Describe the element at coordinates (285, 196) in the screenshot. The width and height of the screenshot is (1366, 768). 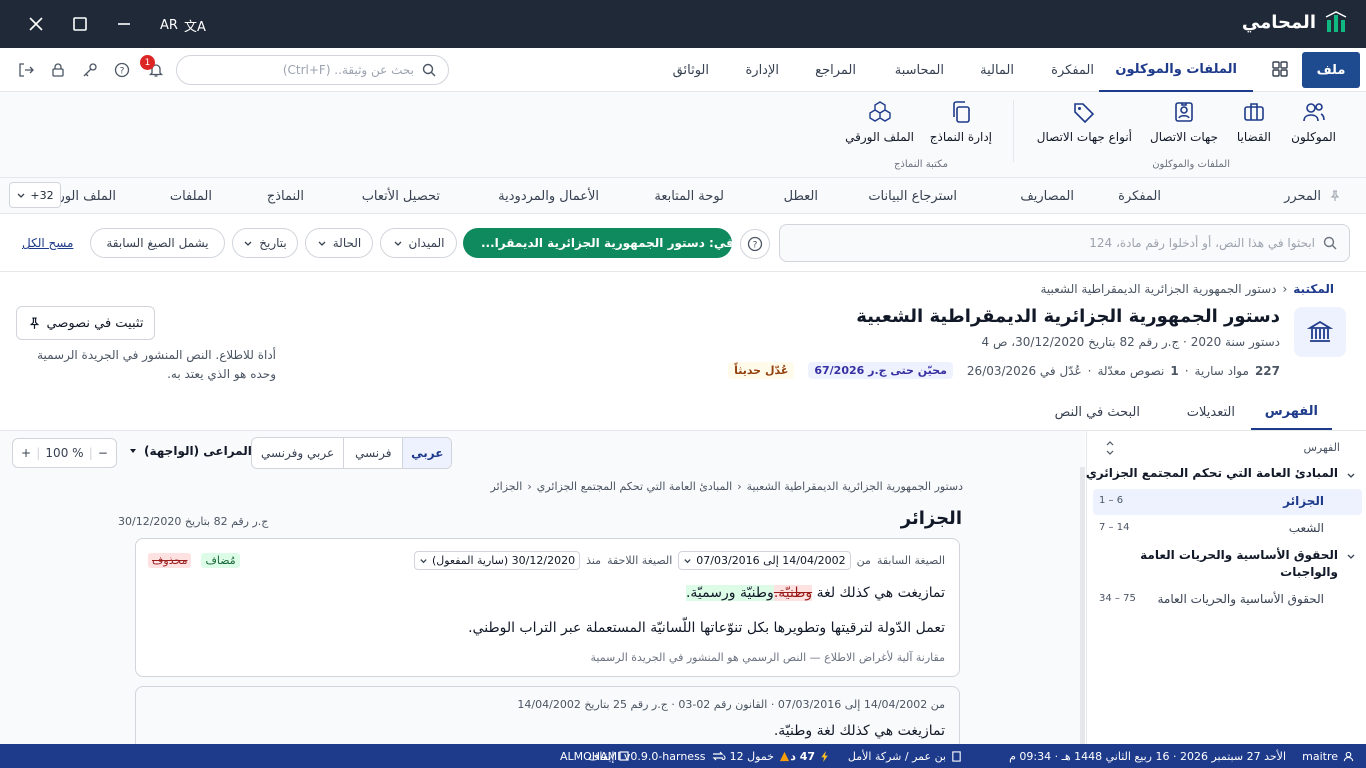
I see `tab-templates: النماذج` at that location.